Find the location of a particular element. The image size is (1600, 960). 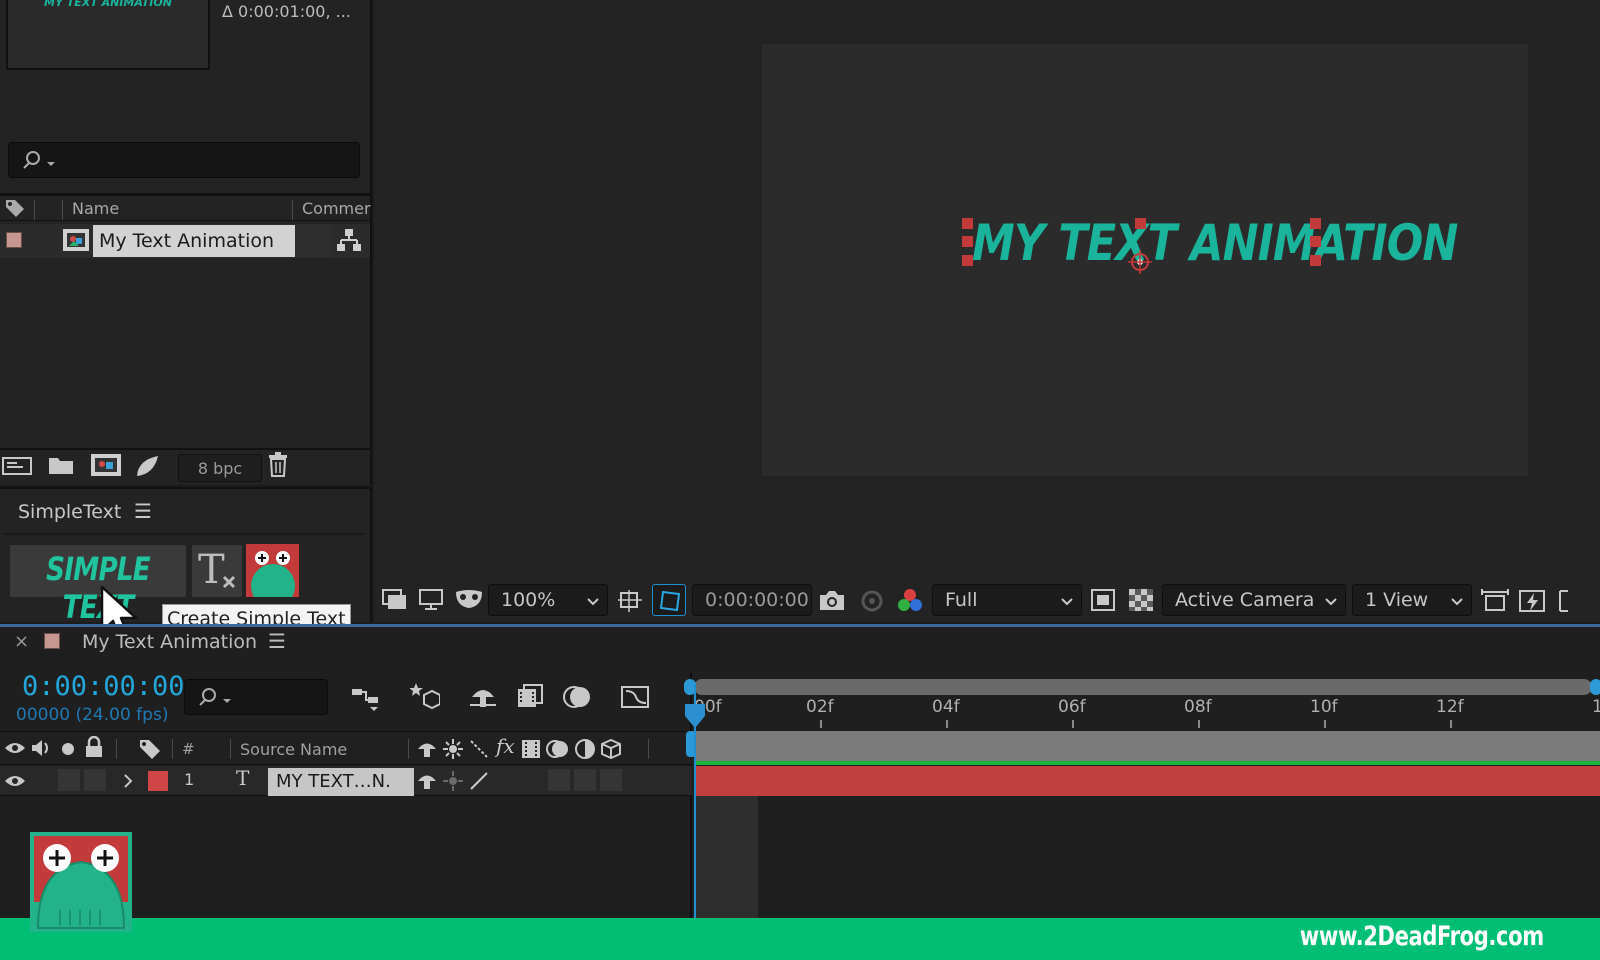

lock-toggle is located at coordinates (95, 780).